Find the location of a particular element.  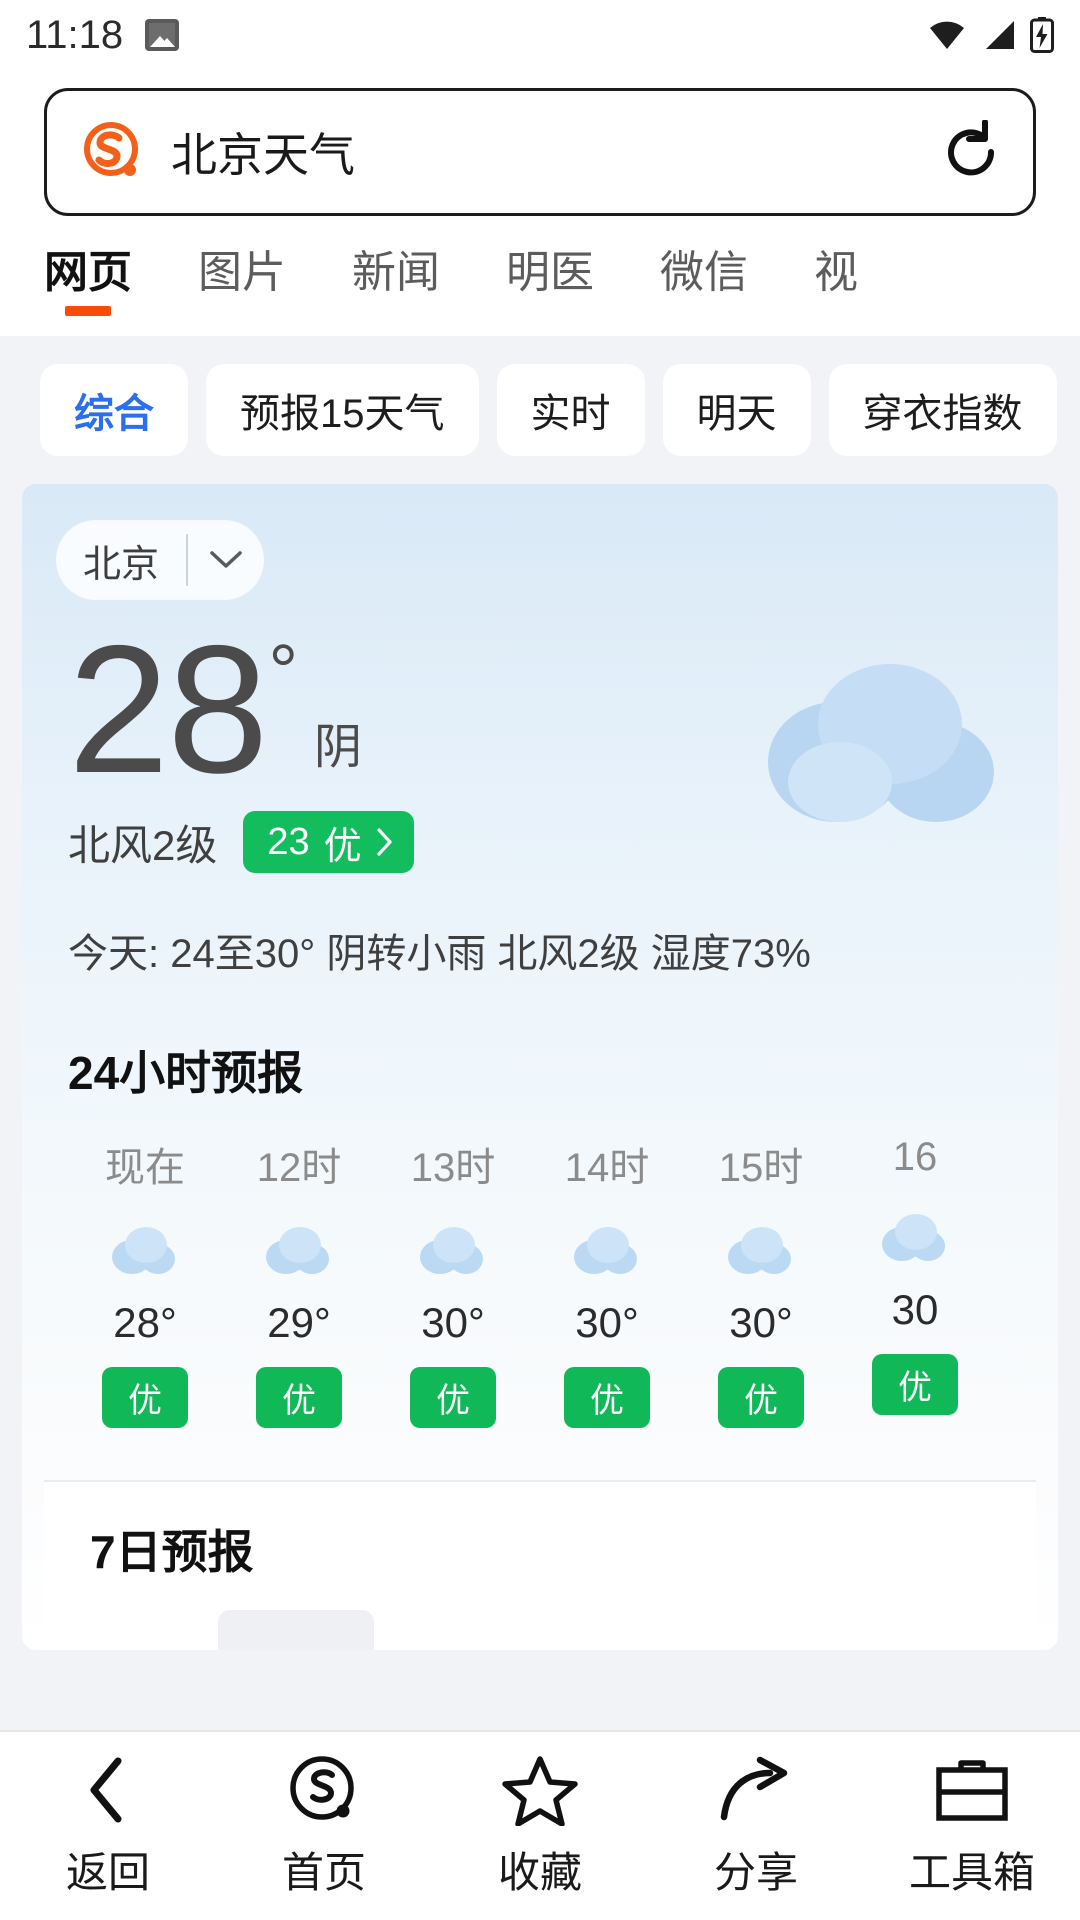

status-bar-left: 11:18 is located at coordinates (103, 35).